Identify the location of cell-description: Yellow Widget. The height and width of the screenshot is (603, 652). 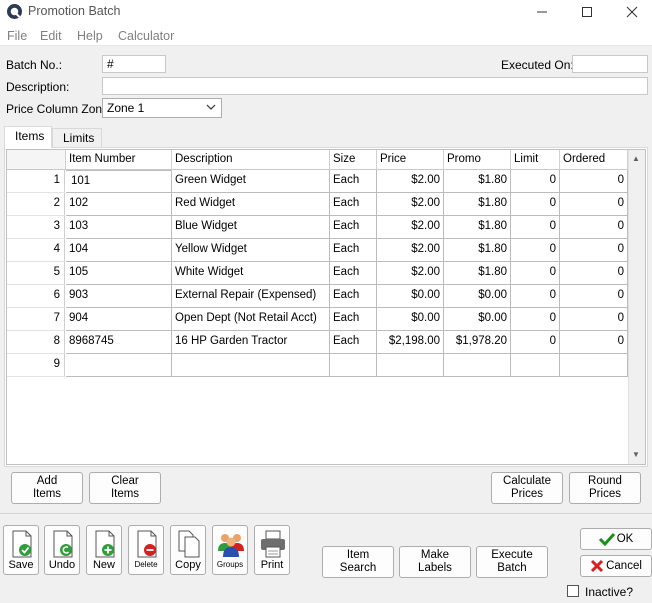
(251, 250).